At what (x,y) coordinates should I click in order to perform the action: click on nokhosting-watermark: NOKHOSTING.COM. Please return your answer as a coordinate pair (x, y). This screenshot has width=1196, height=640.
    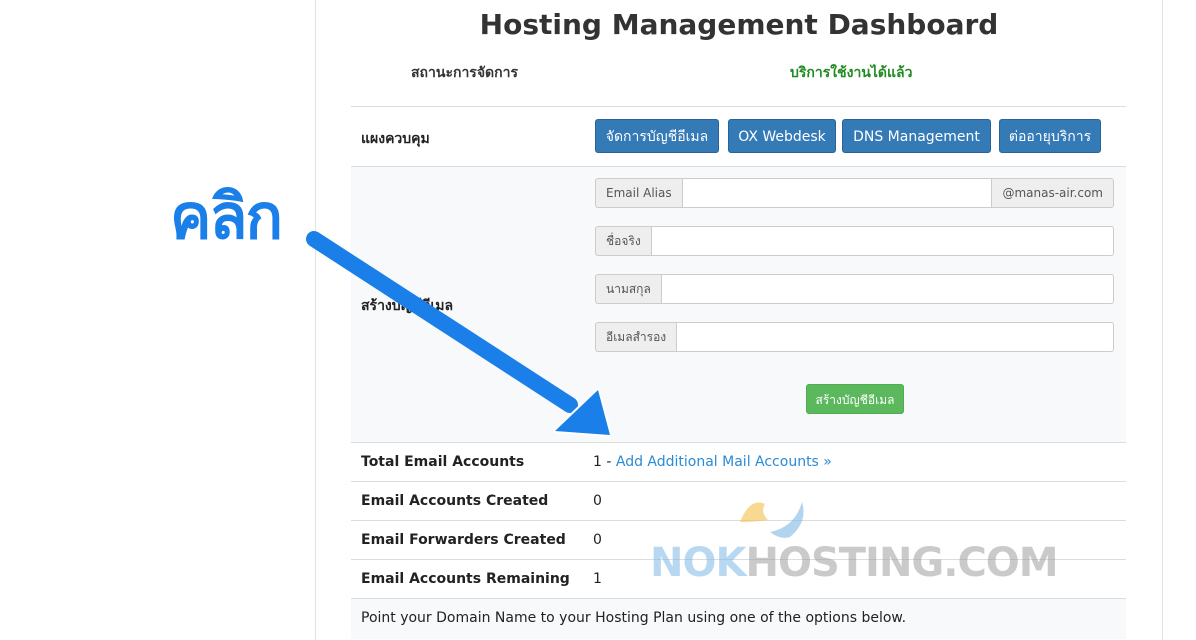
    Looking at the image, I should click on (854, 563).